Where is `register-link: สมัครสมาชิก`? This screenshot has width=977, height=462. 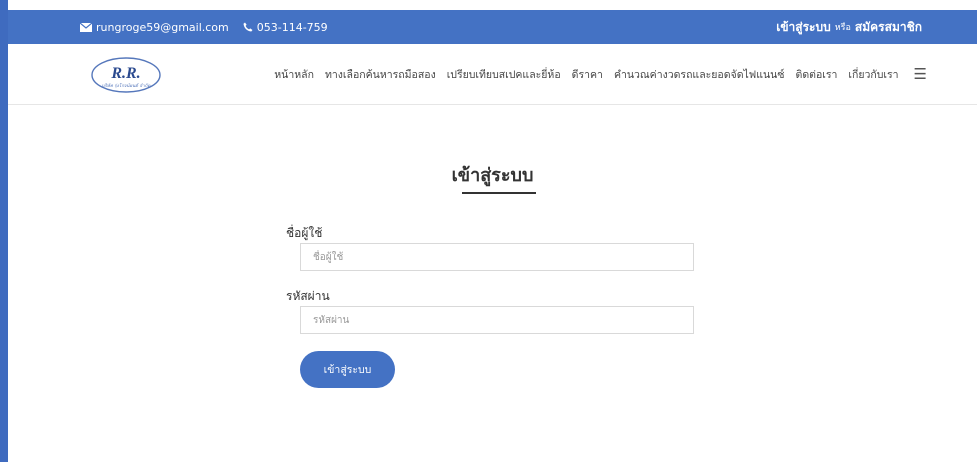
register-link: สมัครสมาชิก is located at coordinates (888, 27).